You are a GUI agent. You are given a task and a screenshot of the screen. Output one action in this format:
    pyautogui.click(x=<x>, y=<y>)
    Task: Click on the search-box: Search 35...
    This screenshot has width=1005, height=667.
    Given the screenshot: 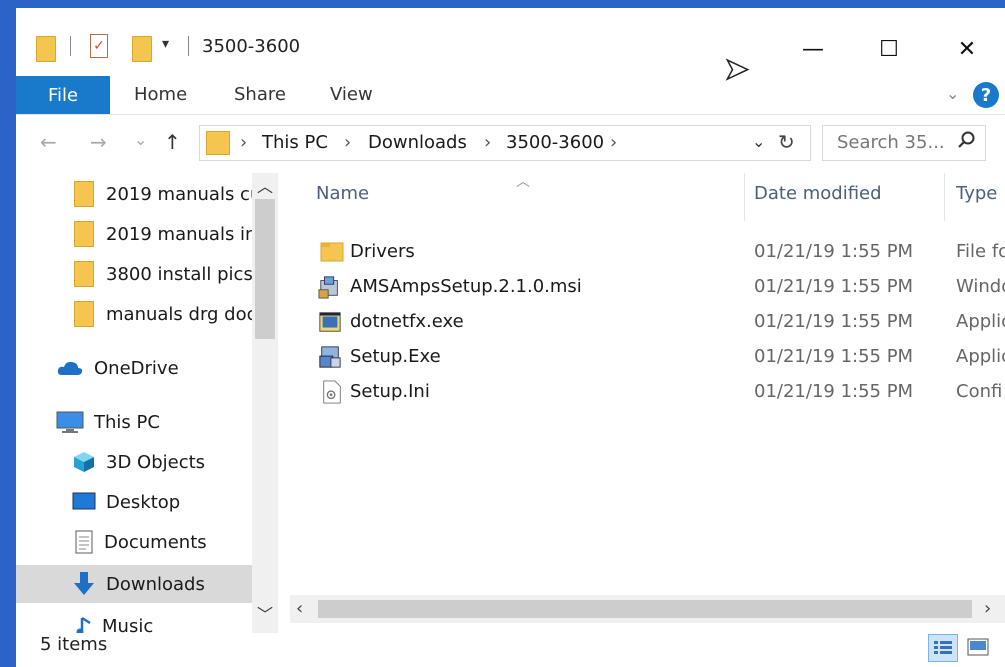 What is the action you would take?
    pyautogui.click(x=904, y=143)
    